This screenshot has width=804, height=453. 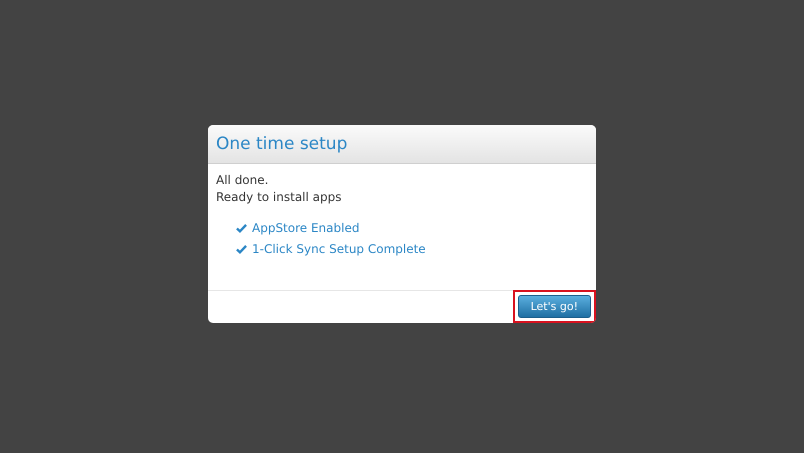 What do you see at coordinates (554, 306) in the screenshot?
I see `lets-go-button: Let's go!` at bounding box center [554, 306].